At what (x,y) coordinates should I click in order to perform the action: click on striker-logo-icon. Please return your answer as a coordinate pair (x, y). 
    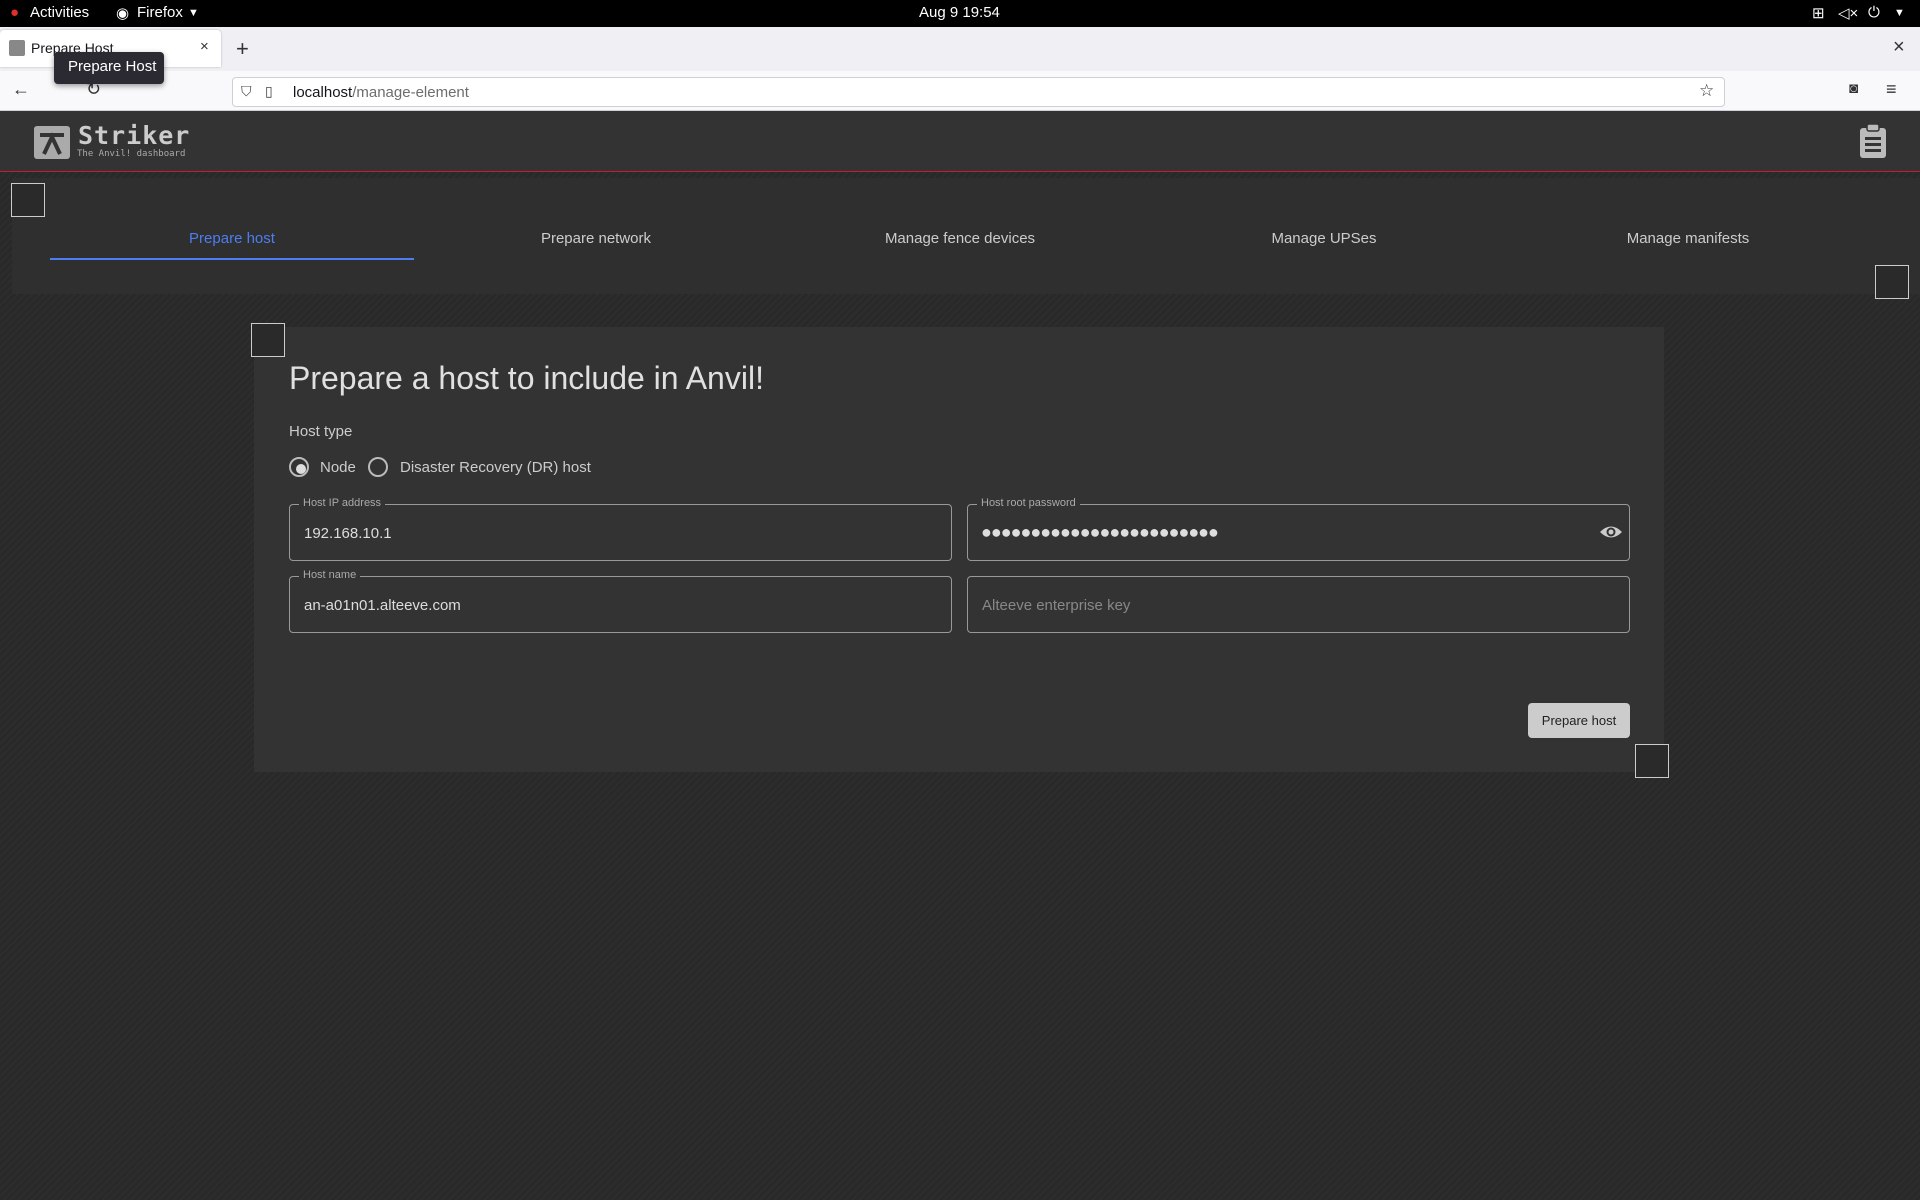
    Looking at the image, I should click on (52, 142).